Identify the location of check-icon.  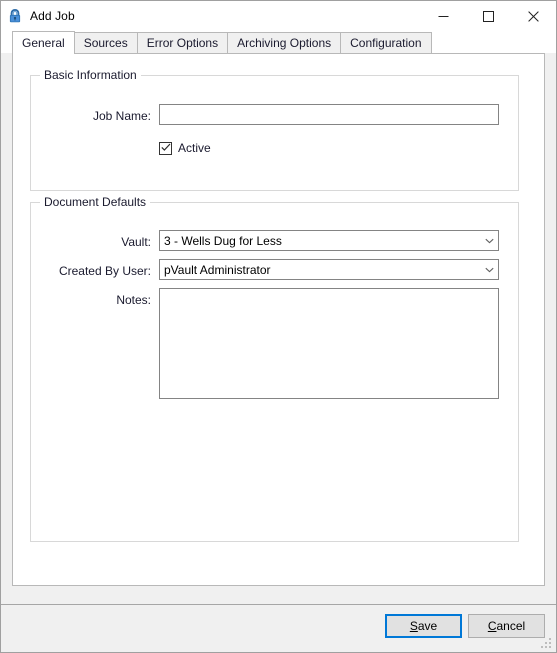
(165, 148).